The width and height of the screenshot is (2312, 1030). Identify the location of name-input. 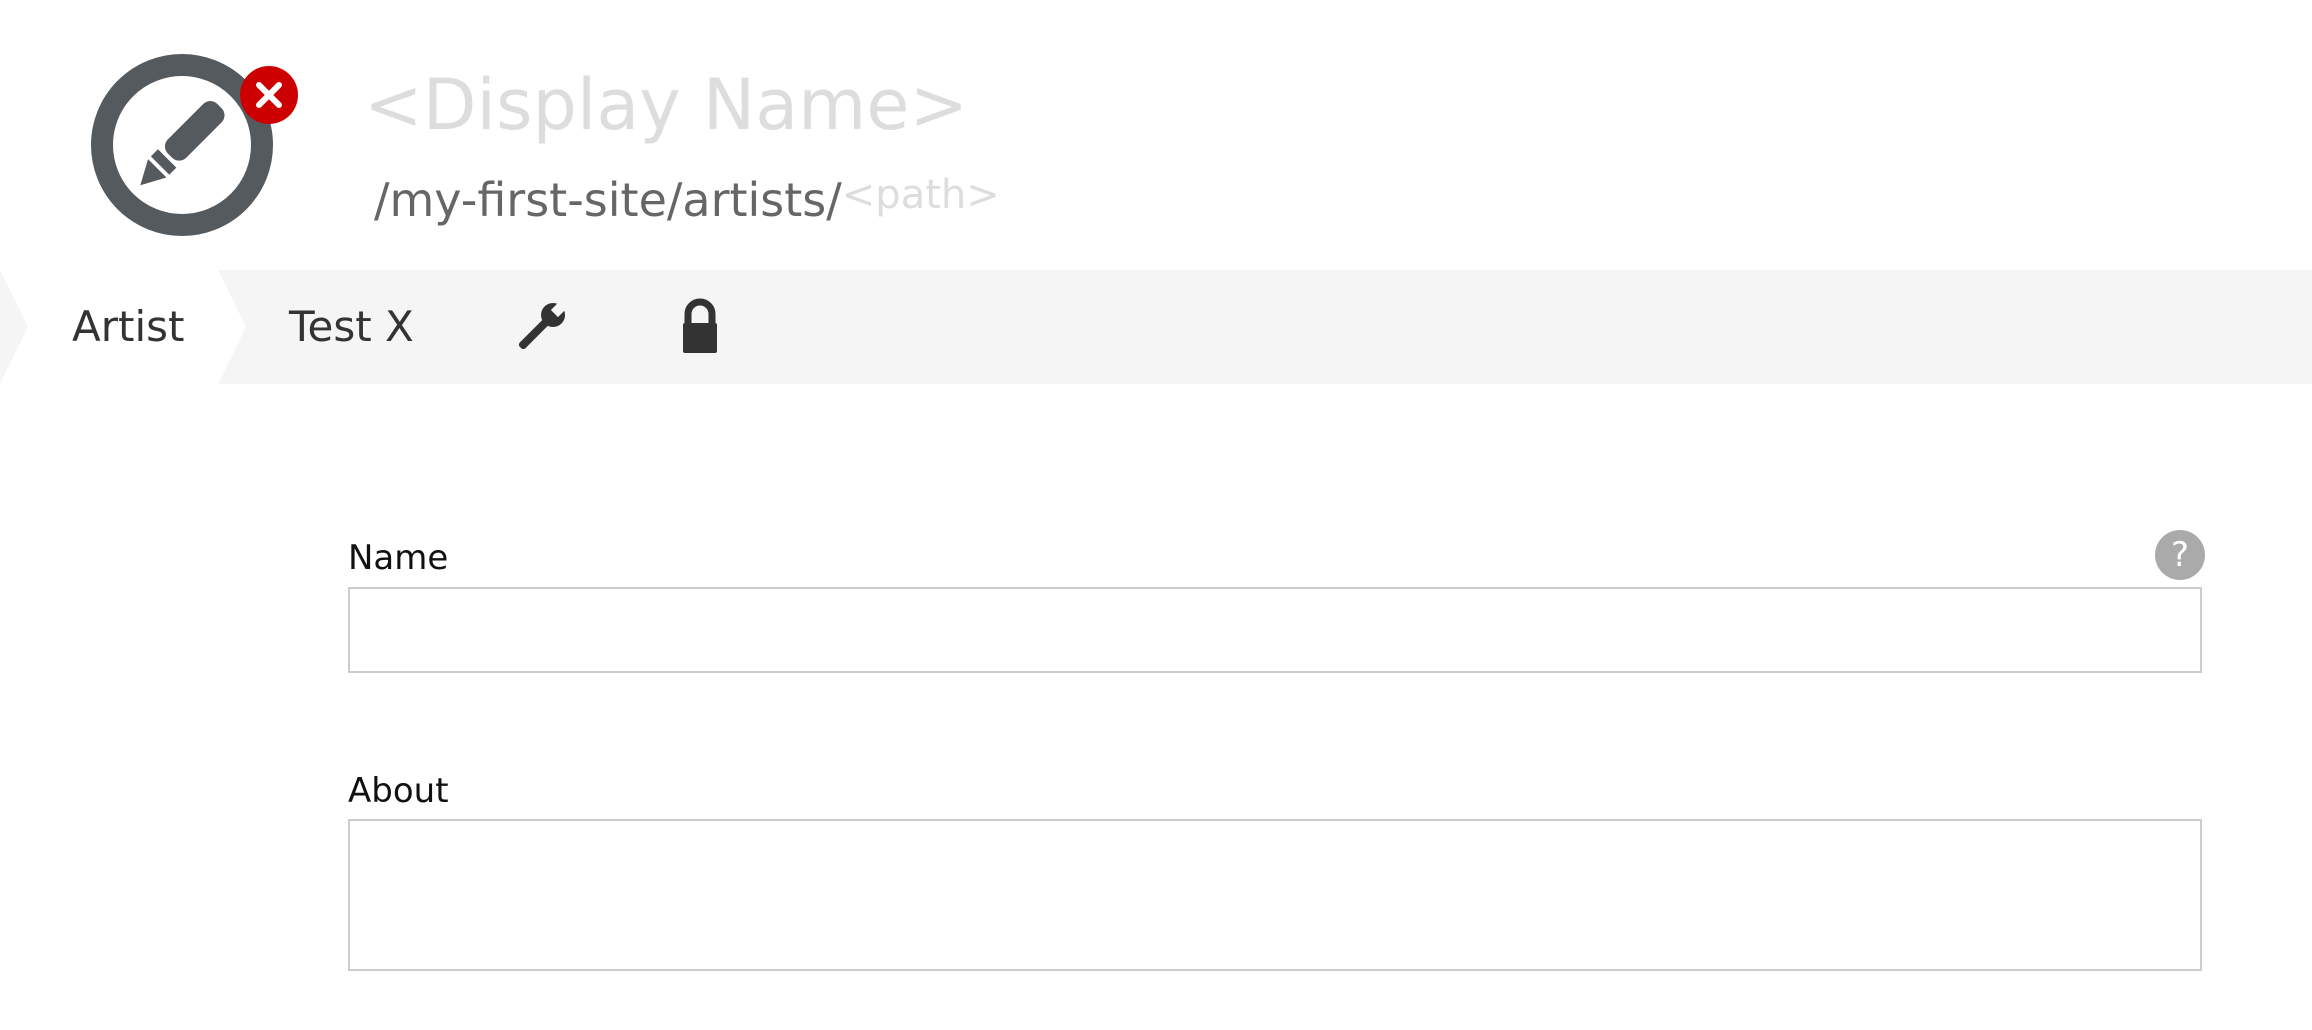
(1275, 630).